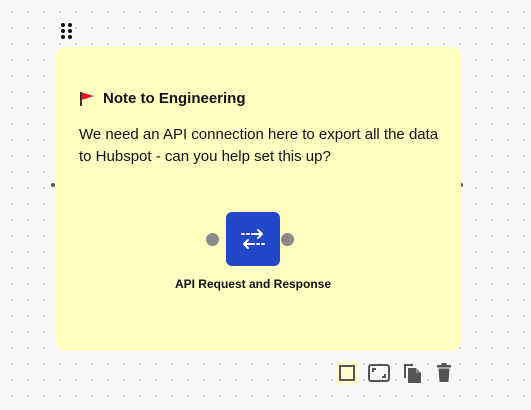 This screenshot has width=531, height=410. I want to click on delete-button, so click(444, 373).